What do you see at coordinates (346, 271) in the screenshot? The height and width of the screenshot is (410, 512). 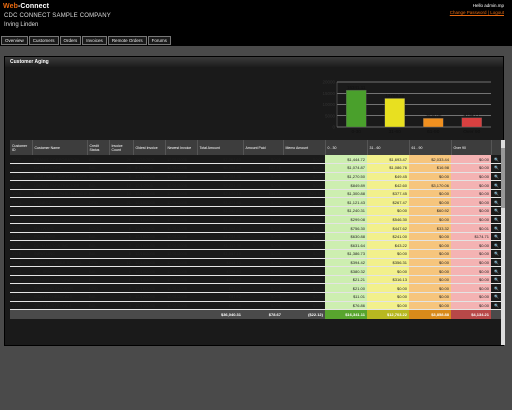 I see `table-cell: $380.32` at bounding box center [346, 271].